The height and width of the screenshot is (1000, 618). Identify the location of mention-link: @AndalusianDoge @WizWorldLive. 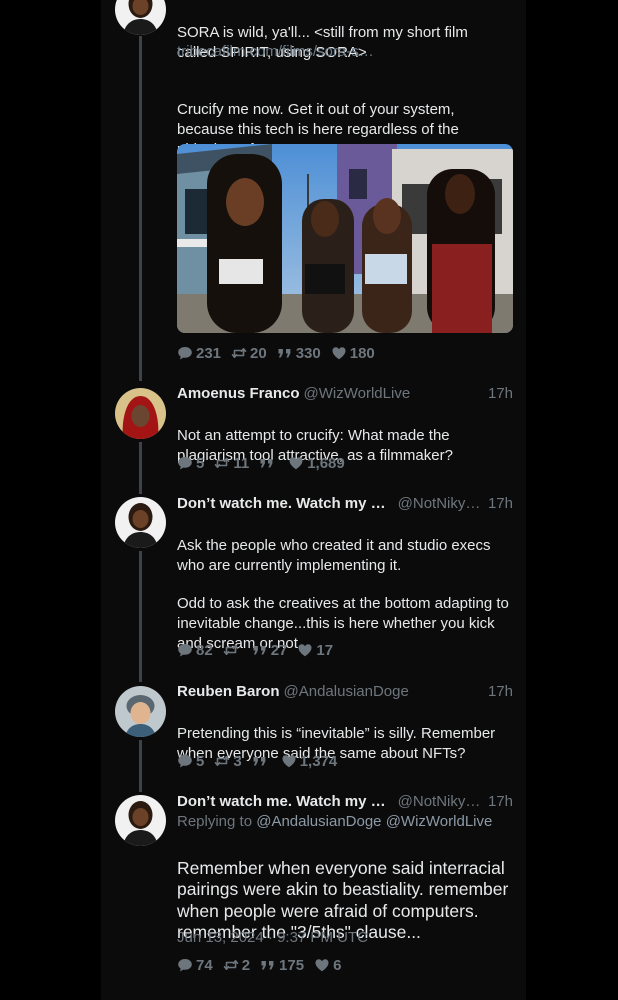
(374, 821).